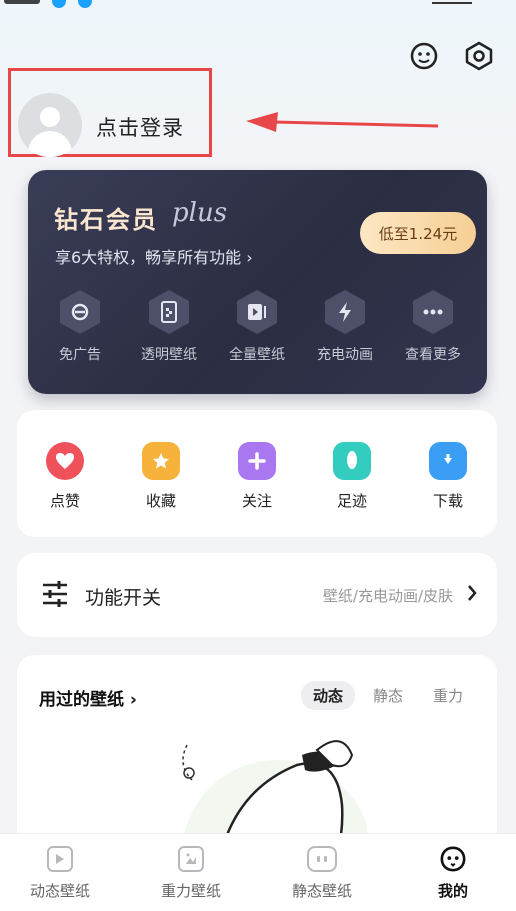  I want to click on tab-static: 静态, so click(388, 695).